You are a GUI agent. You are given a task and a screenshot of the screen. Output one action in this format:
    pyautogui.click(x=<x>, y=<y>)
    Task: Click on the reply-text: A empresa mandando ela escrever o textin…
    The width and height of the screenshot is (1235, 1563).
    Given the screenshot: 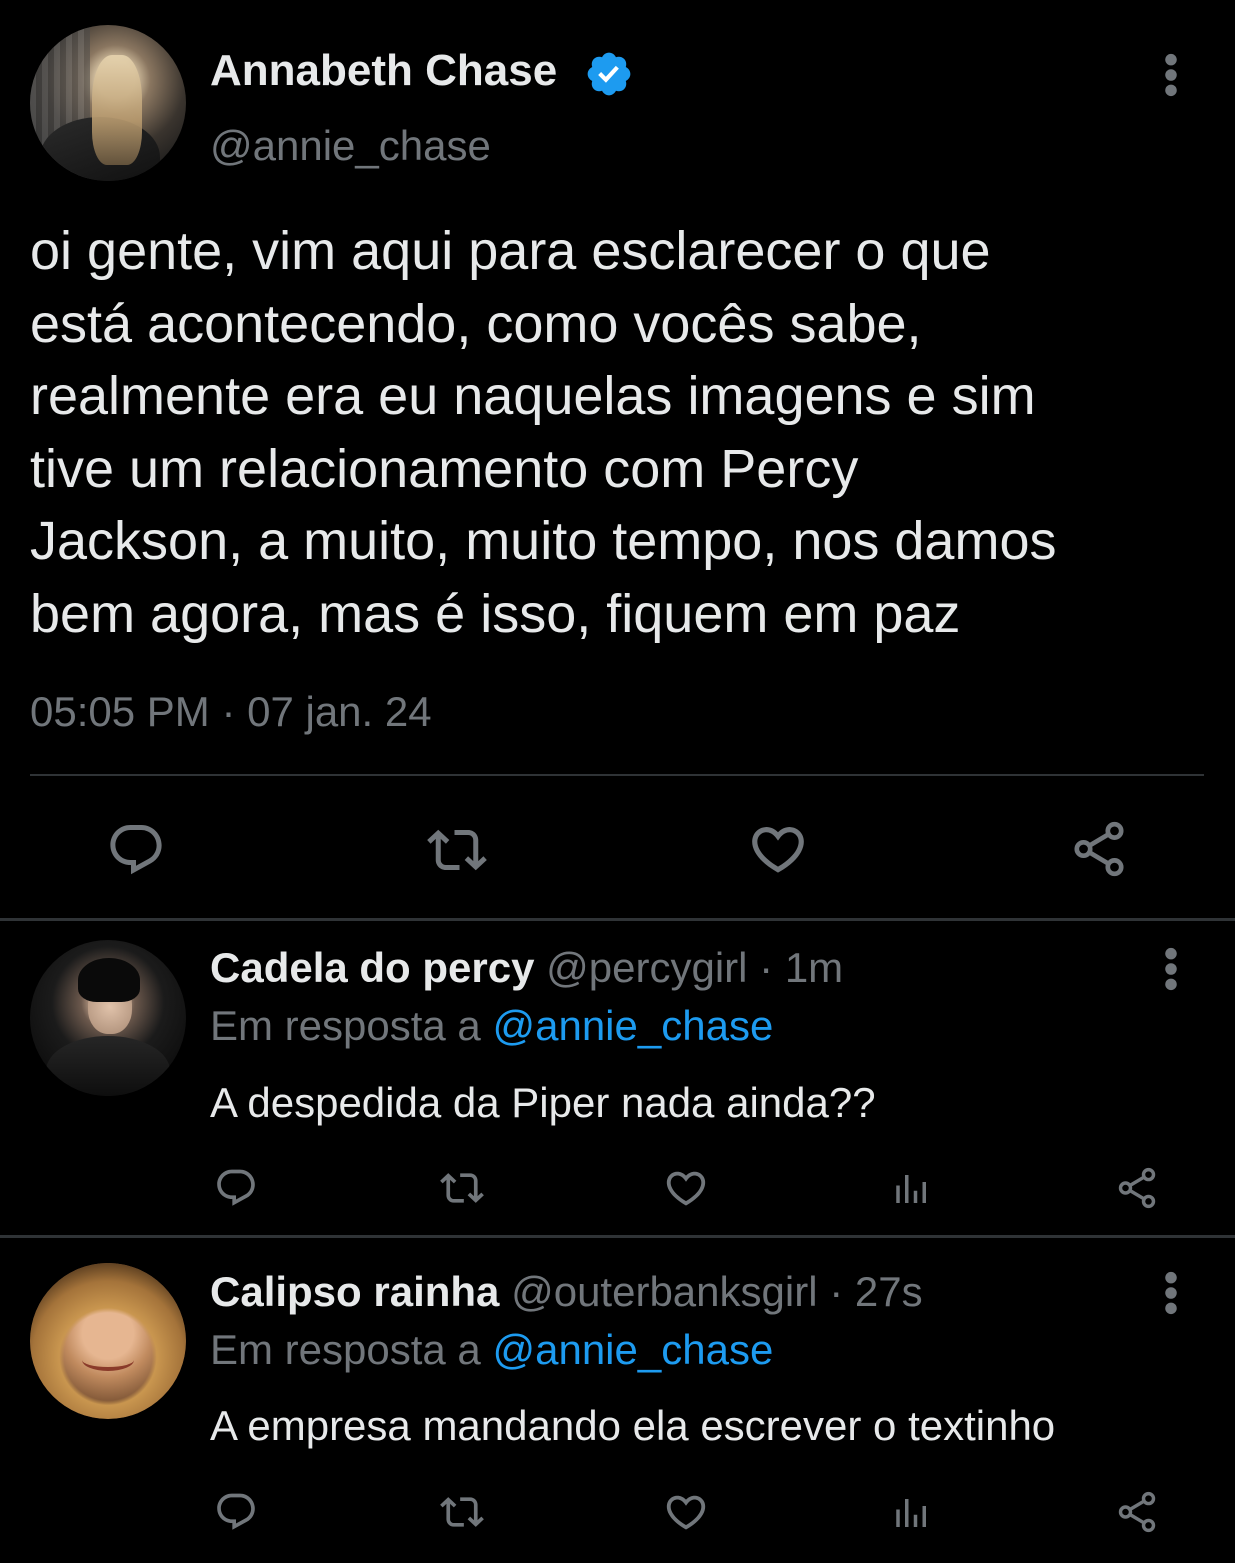 What is the action you would take?
    pyautogui.click(x=633, y=1425)
    